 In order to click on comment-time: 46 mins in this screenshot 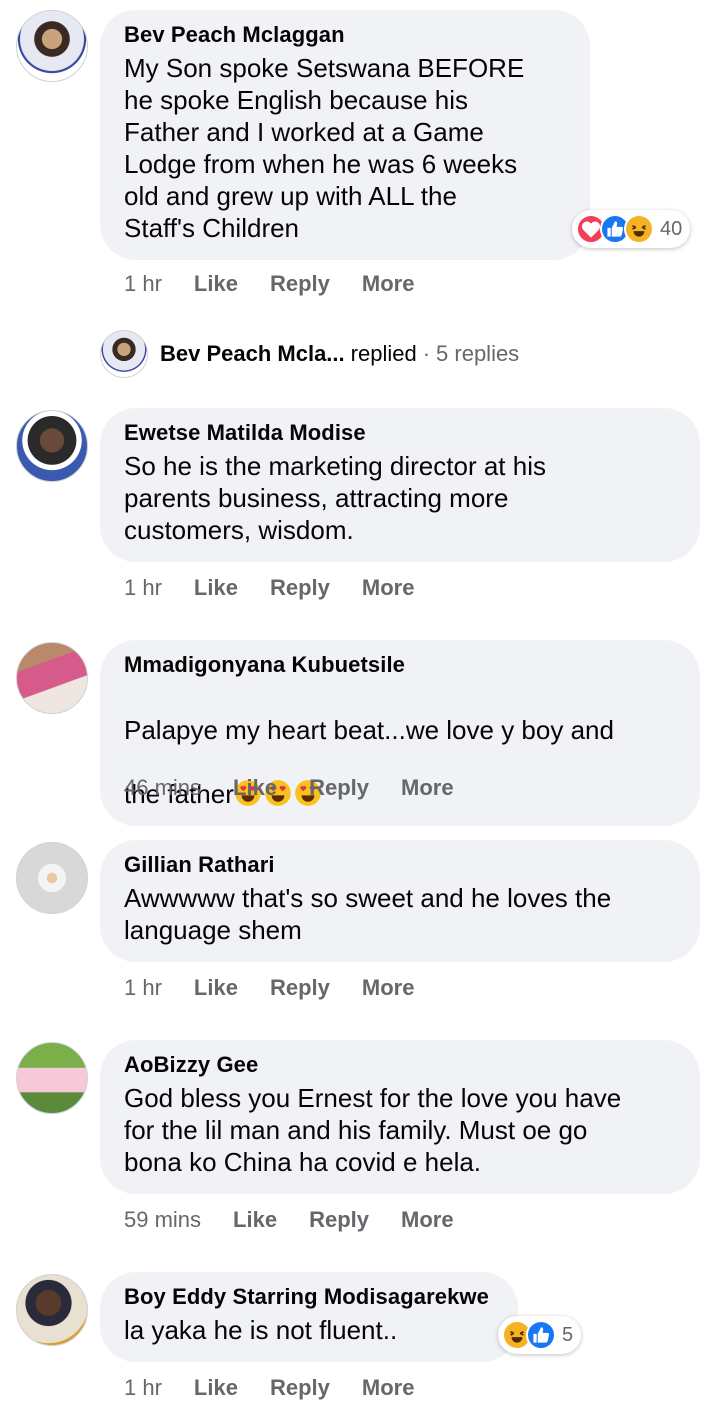, I will do `click(162, 788)`.